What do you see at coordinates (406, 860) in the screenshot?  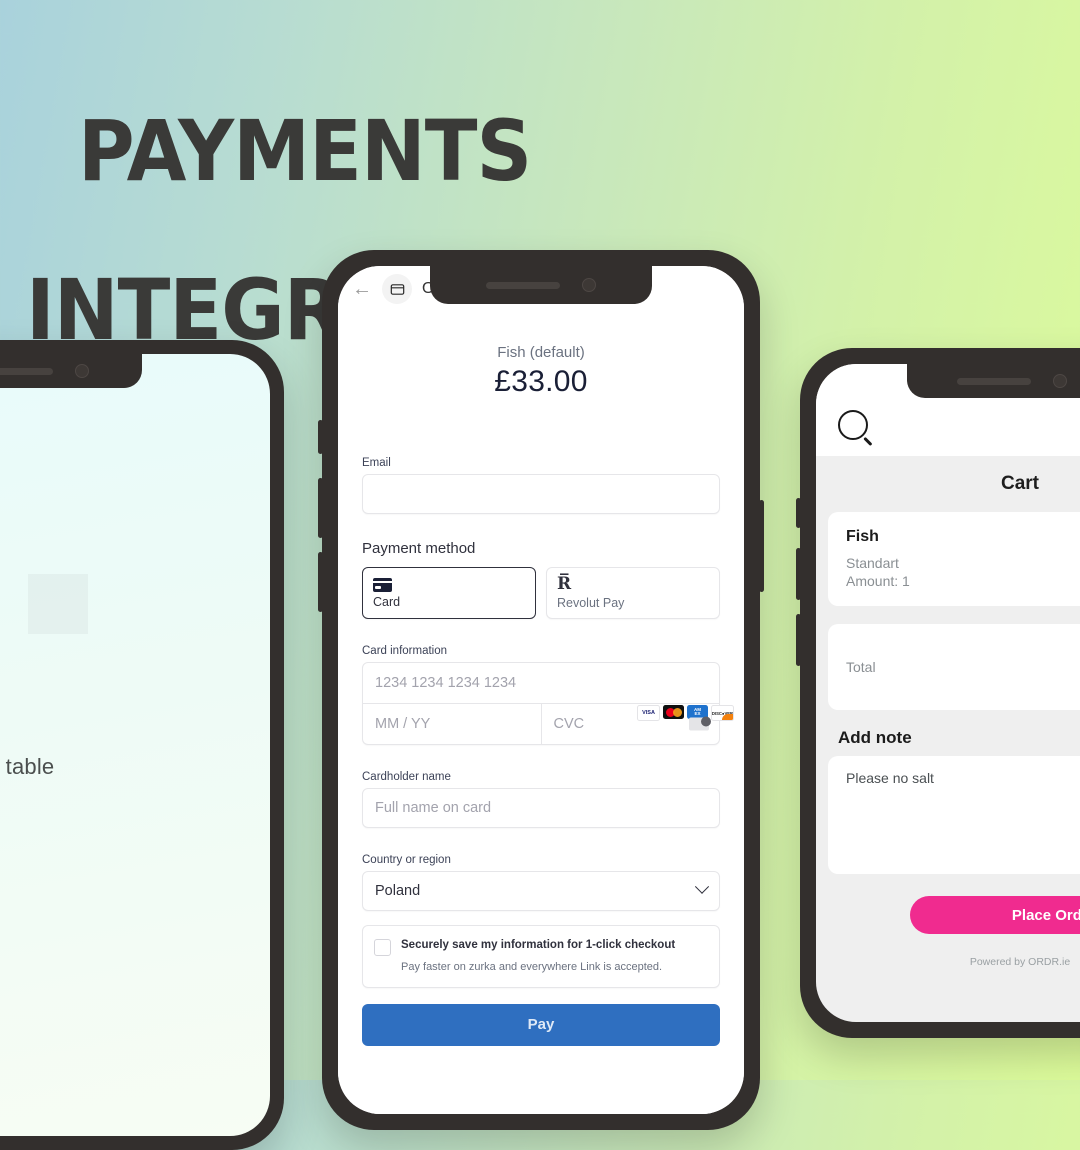 I see `country-label: Country or region` at bounding box center [406, 860].